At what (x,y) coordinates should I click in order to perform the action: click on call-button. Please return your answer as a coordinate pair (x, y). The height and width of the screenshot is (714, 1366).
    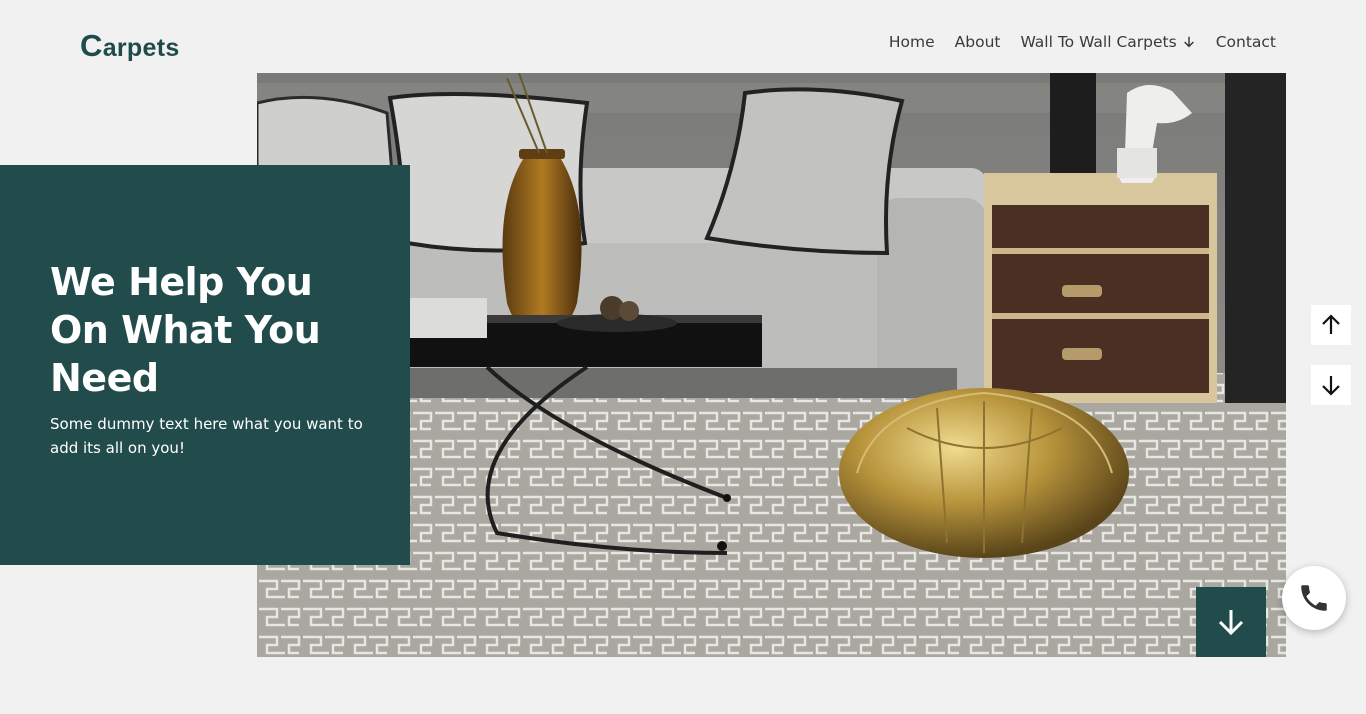
    Looking at the image, I should click on (1314, 598).